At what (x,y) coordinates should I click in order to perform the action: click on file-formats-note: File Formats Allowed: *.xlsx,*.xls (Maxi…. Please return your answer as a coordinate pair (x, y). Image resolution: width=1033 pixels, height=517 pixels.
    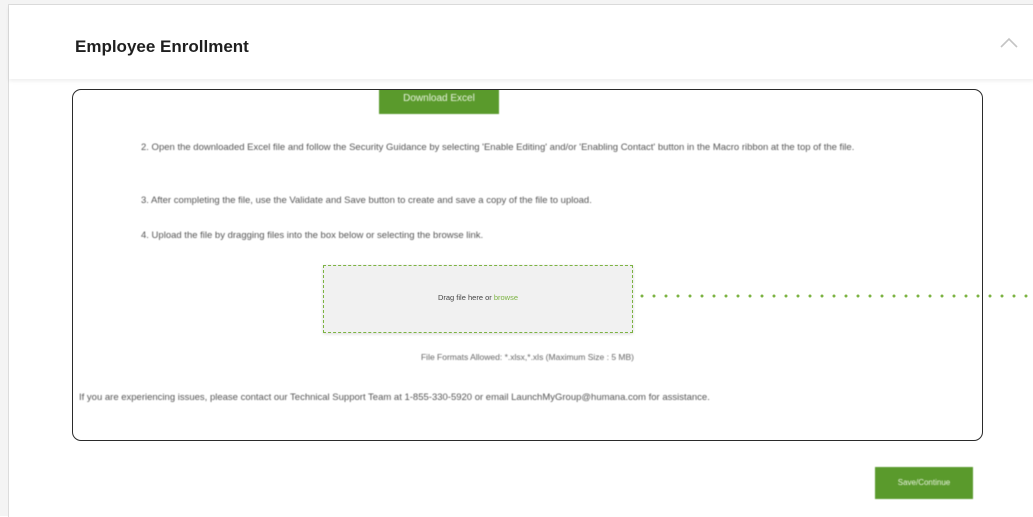
    Looking at the image, I should click on (527, 357).